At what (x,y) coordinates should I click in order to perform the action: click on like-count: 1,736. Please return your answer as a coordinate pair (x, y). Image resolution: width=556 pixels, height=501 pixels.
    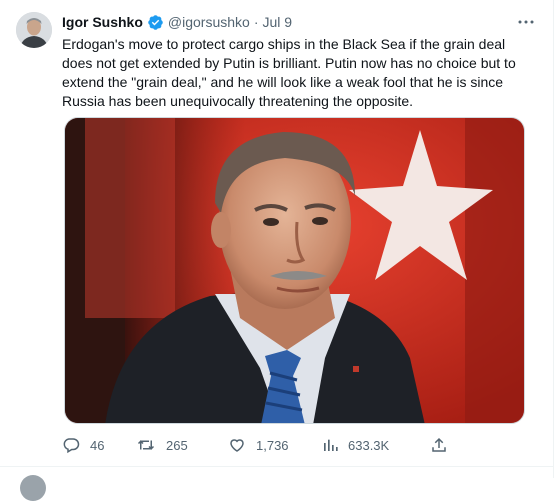
    Looking at the image, I should click on (272, 445).